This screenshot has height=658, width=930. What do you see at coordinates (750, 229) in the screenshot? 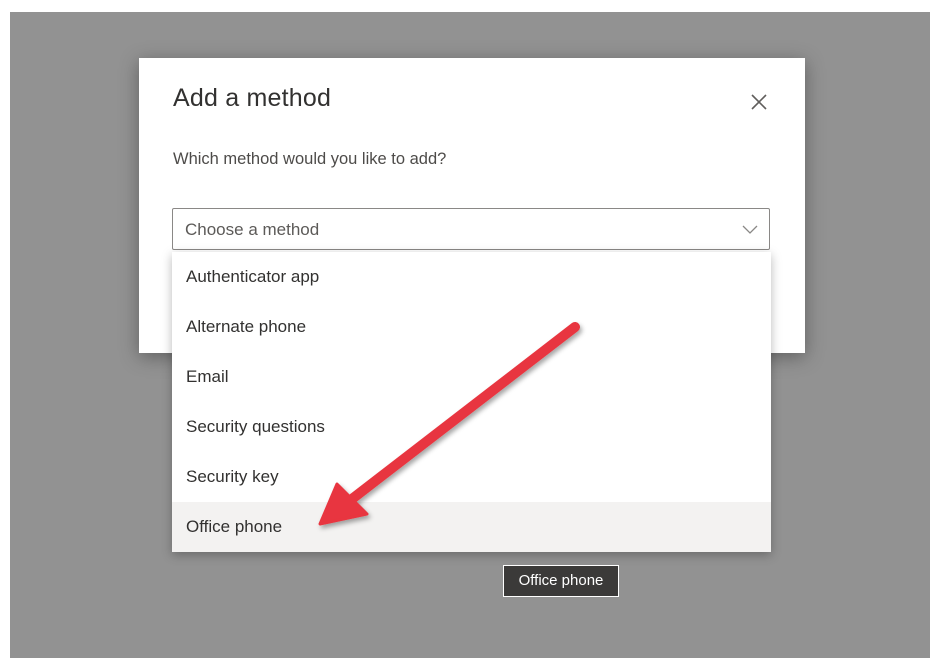
I see `chevron-down-icon` at bounding box center [750, 229].